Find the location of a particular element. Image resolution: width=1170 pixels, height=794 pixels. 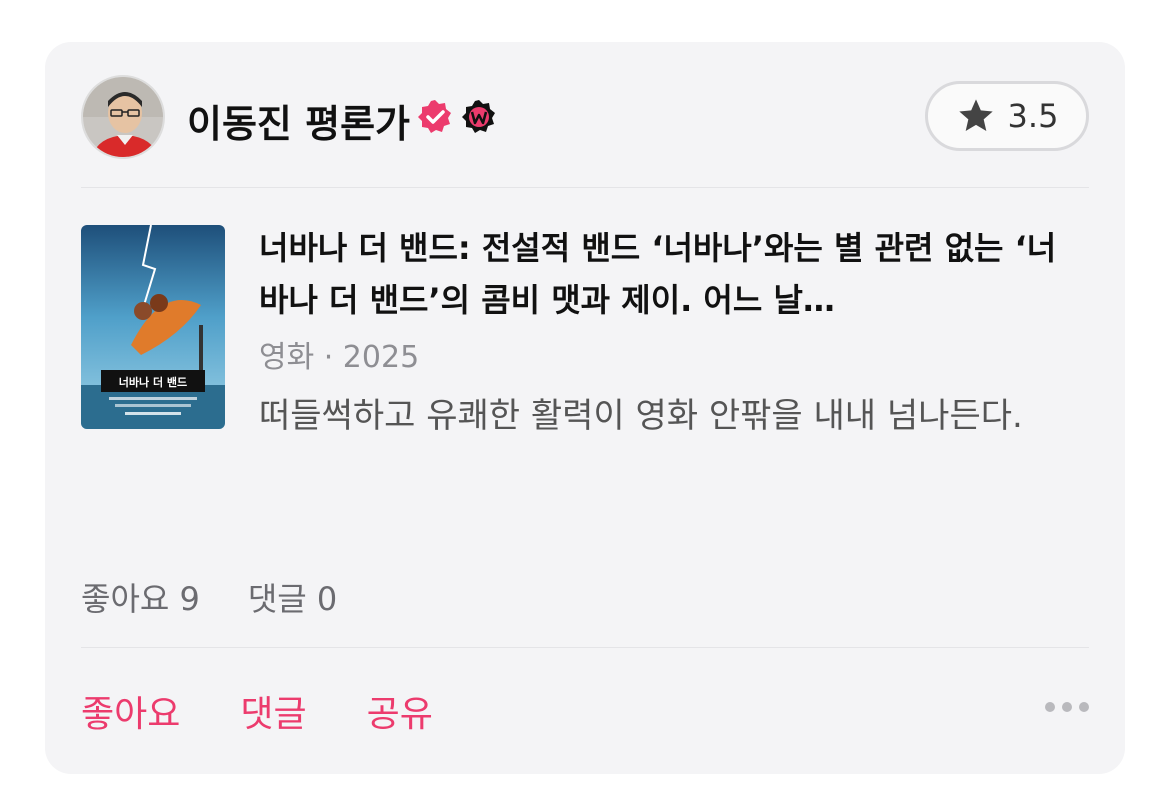

rating-badge: 3.5 is located at coordinates (1007, 116).